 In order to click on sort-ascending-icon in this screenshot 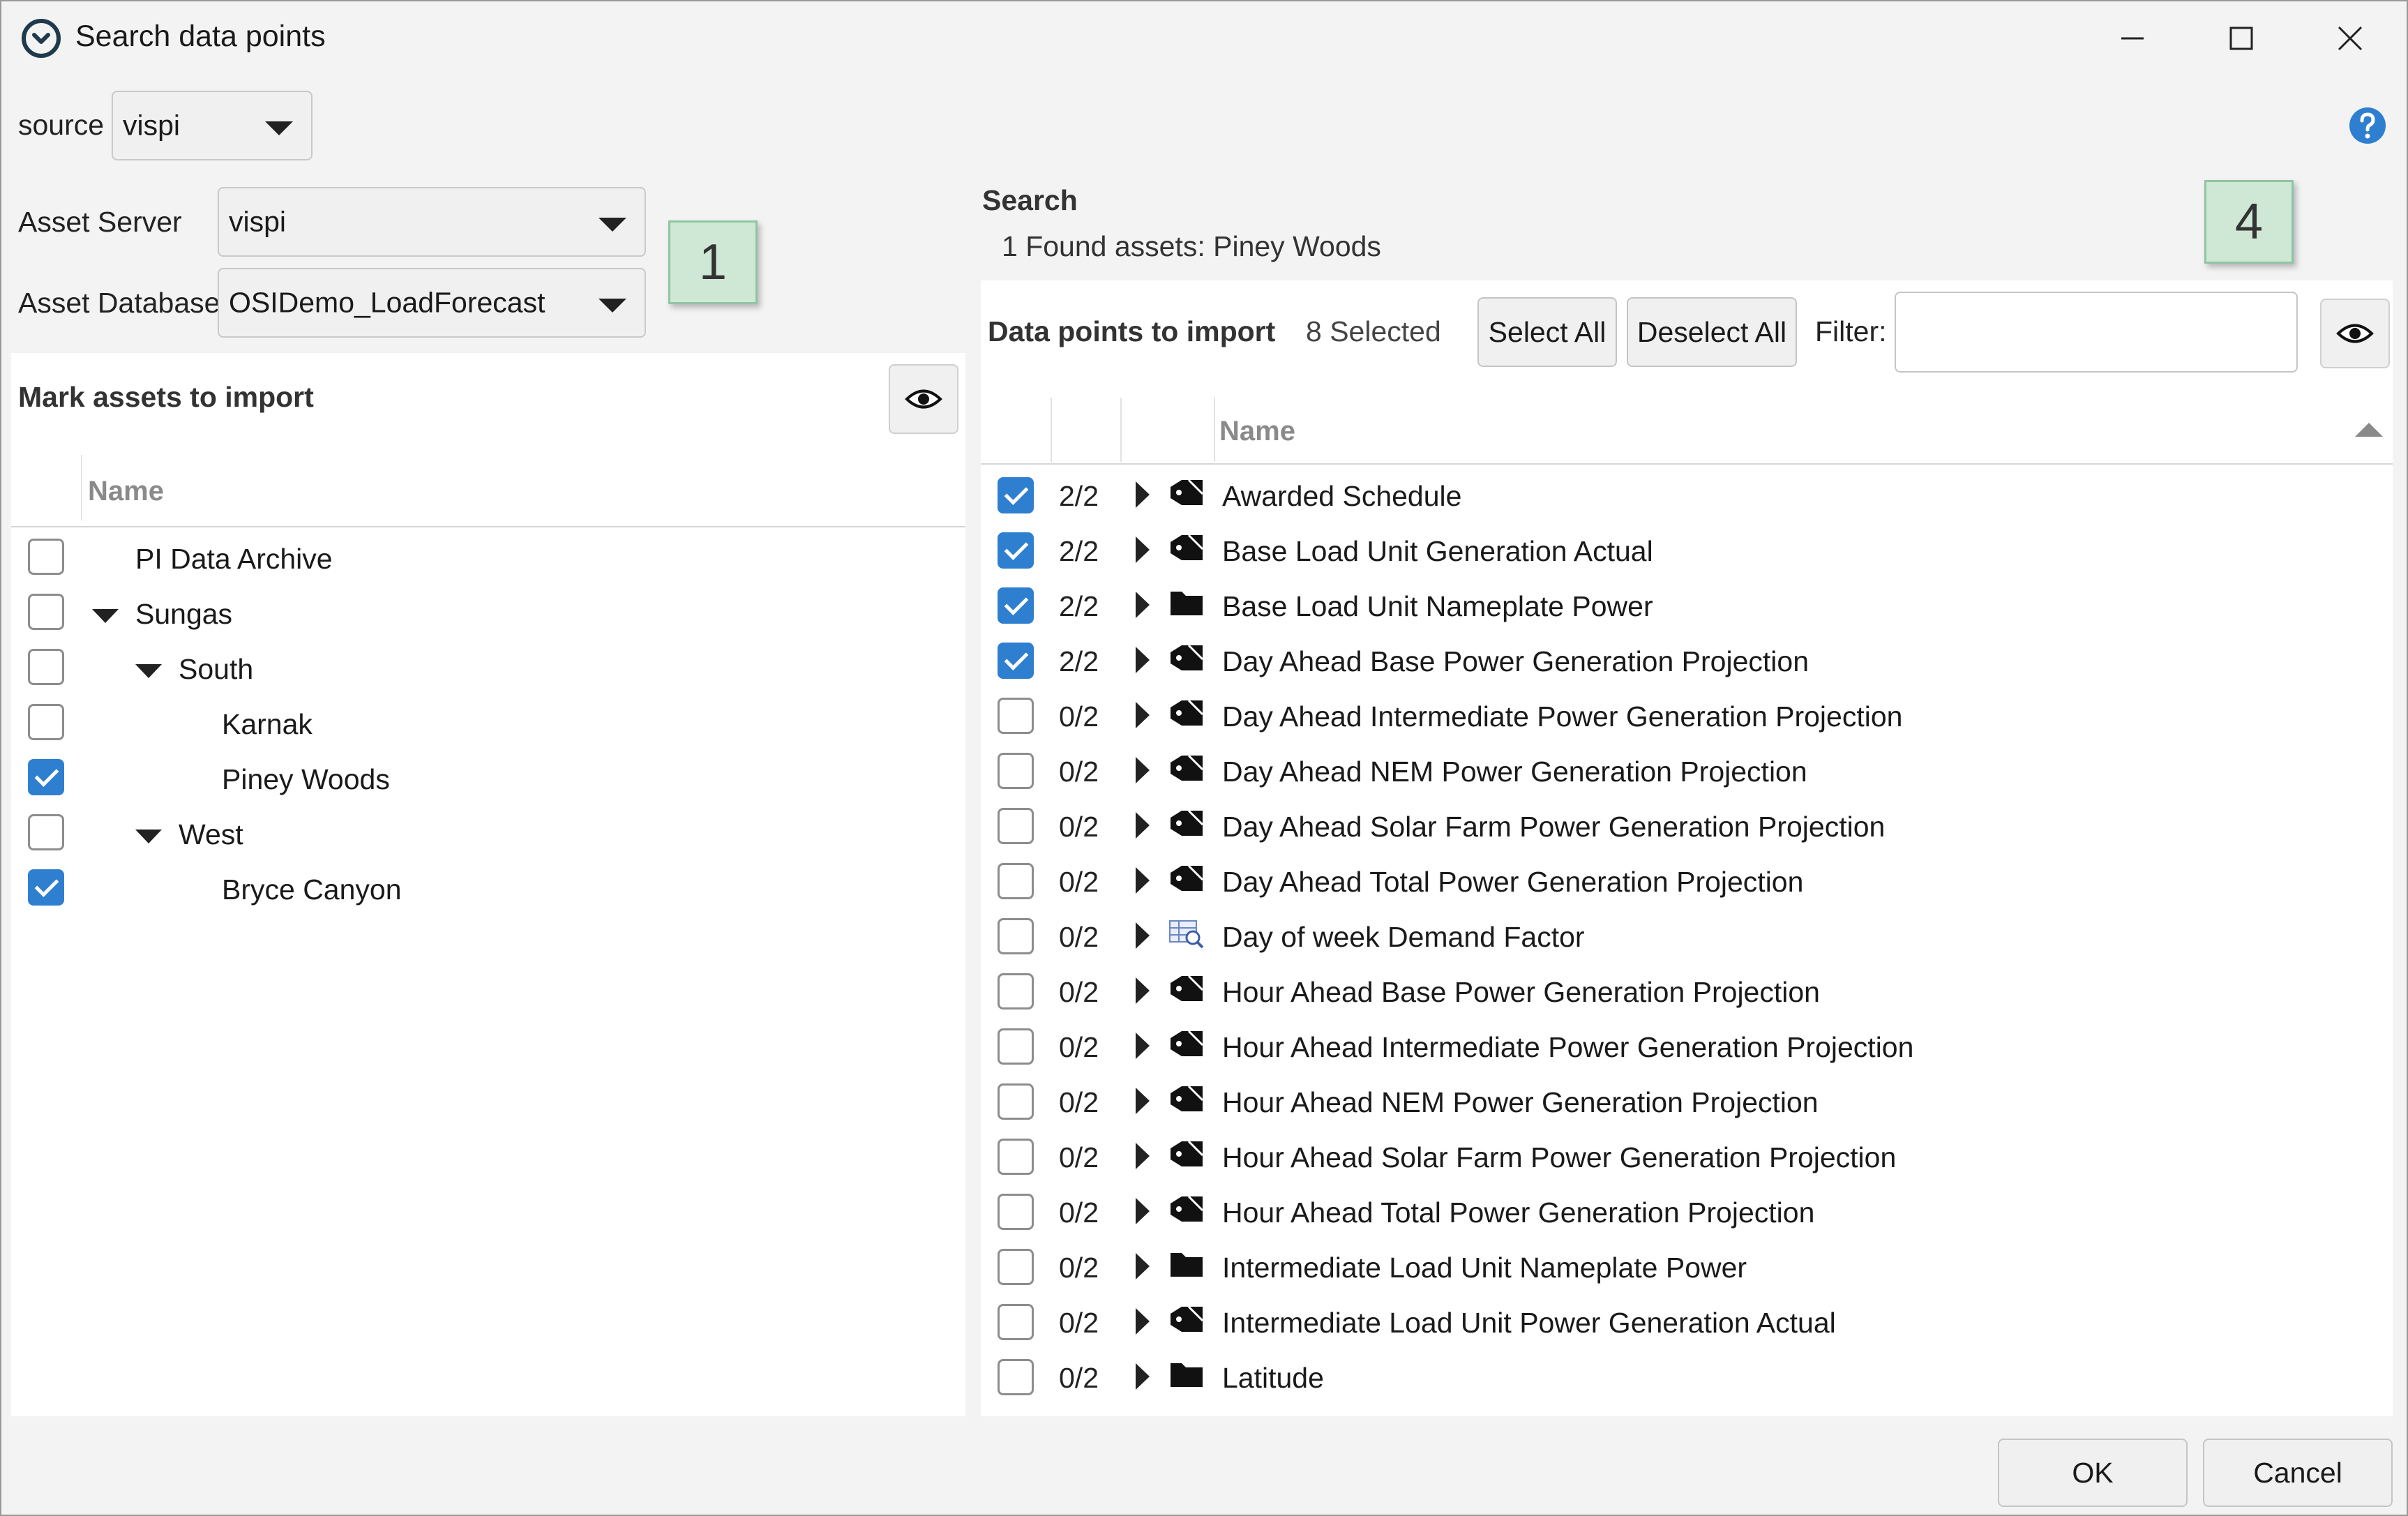, I will do `click(2369, 430)`.